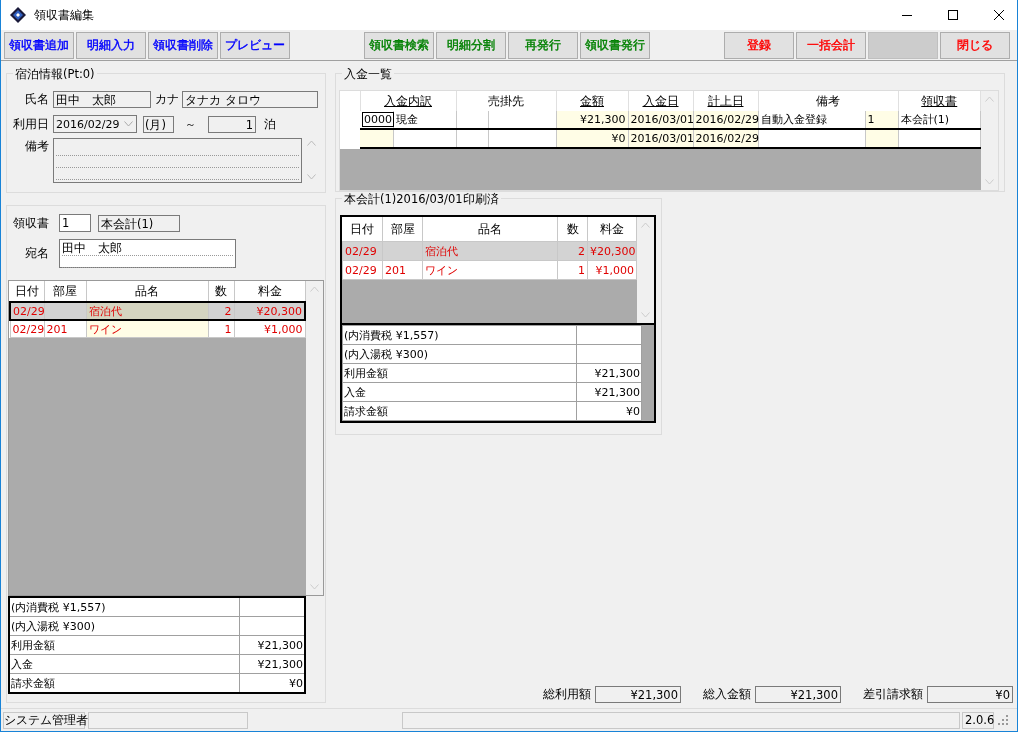 The height and width of the screenshot is (732, 1018). I want to click on toolbar-button: 領収書検索, so click(399, 45).